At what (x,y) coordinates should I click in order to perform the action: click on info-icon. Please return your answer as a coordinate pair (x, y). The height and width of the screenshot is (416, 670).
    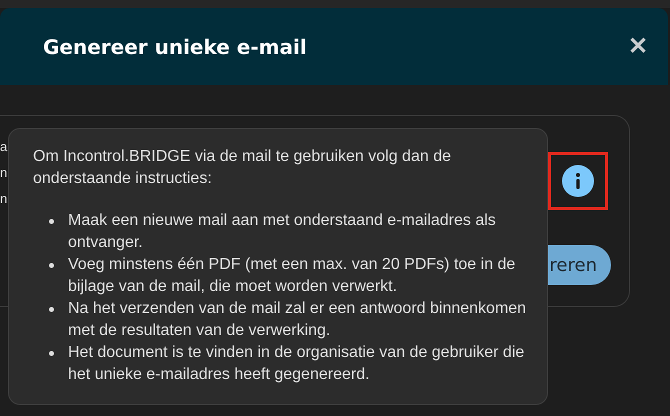
    Looking at the image, I should click on (578, 181).